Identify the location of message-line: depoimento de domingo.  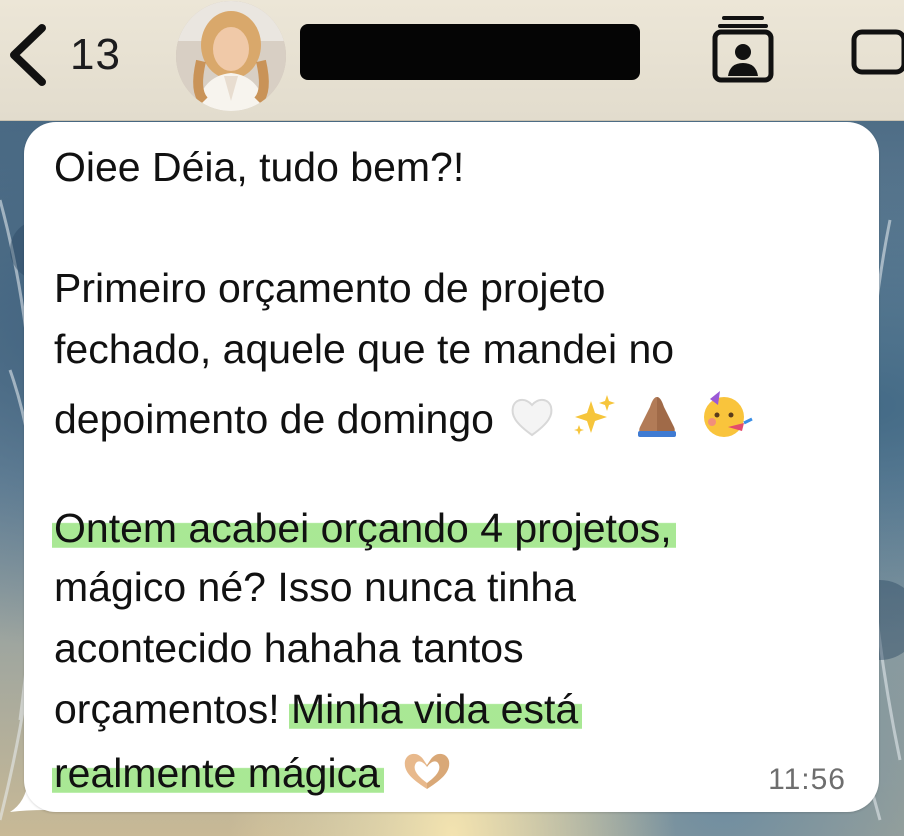
(464, 417).